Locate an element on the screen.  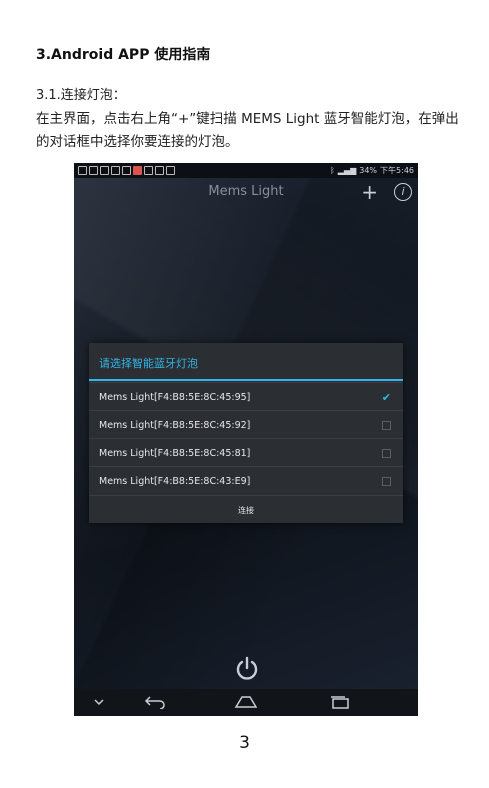
home-icon is located at coordinates (246, 702).